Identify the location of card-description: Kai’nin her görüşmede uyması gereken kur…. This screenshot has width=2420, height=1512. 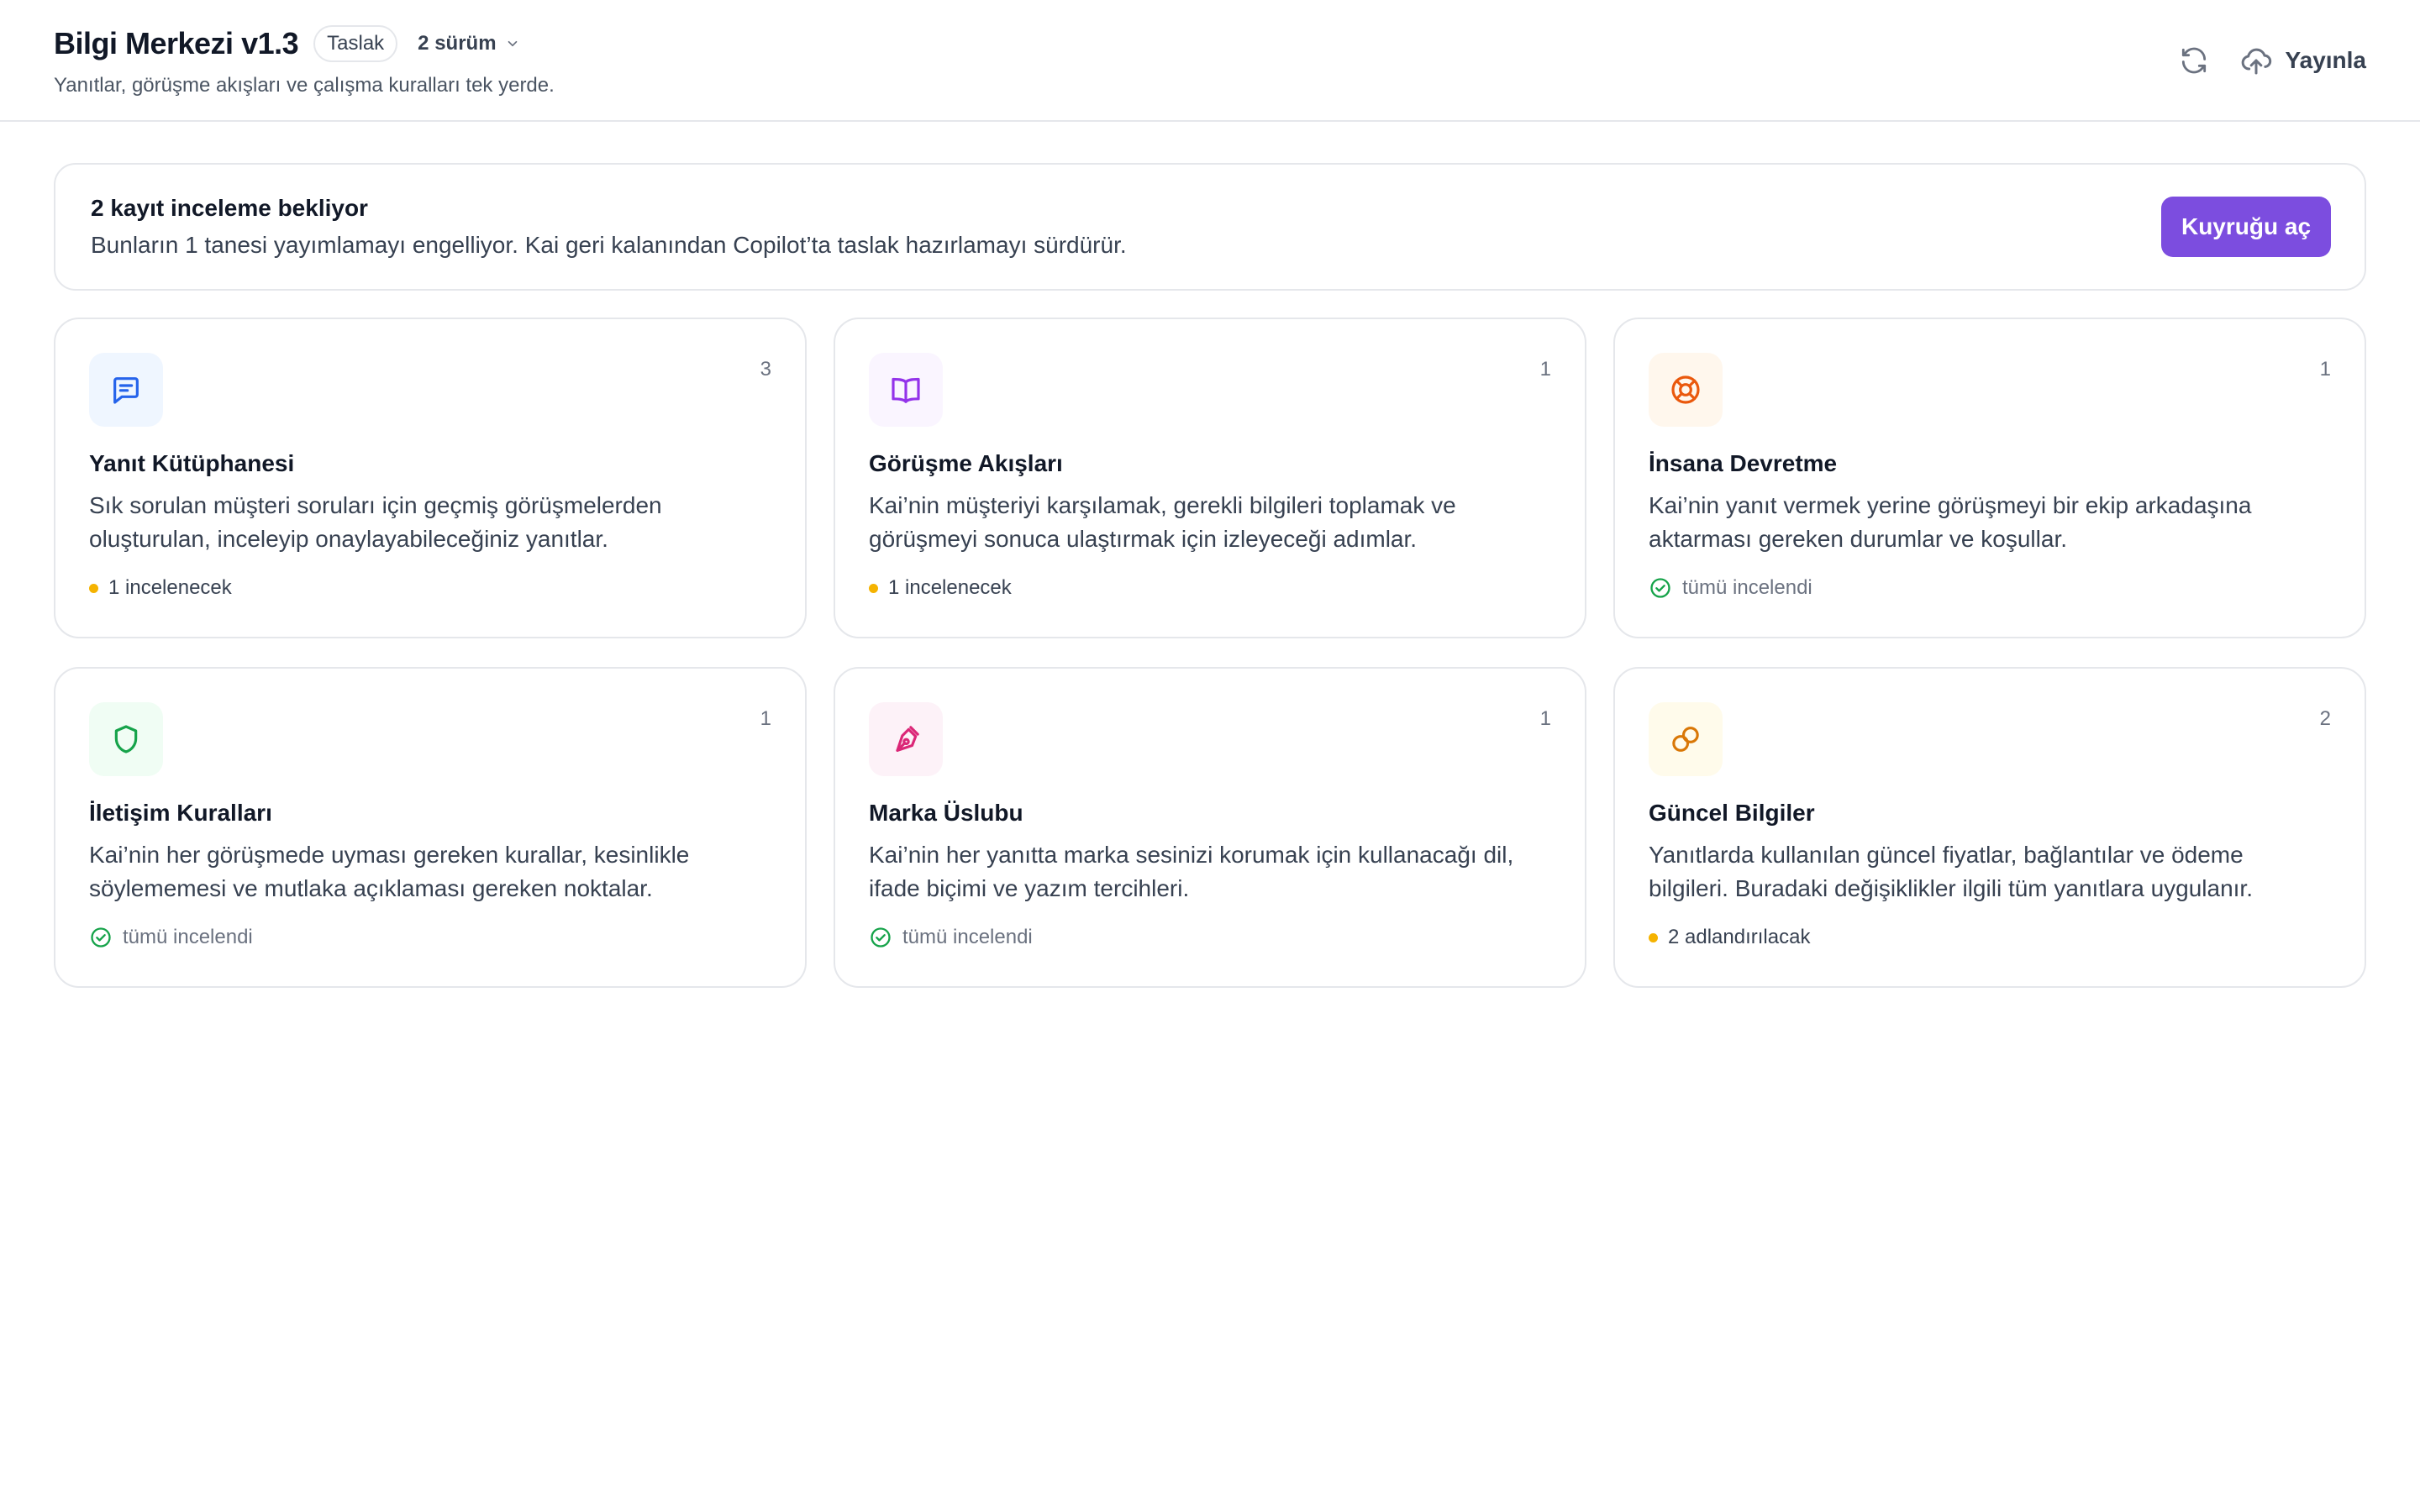
(390, 871).